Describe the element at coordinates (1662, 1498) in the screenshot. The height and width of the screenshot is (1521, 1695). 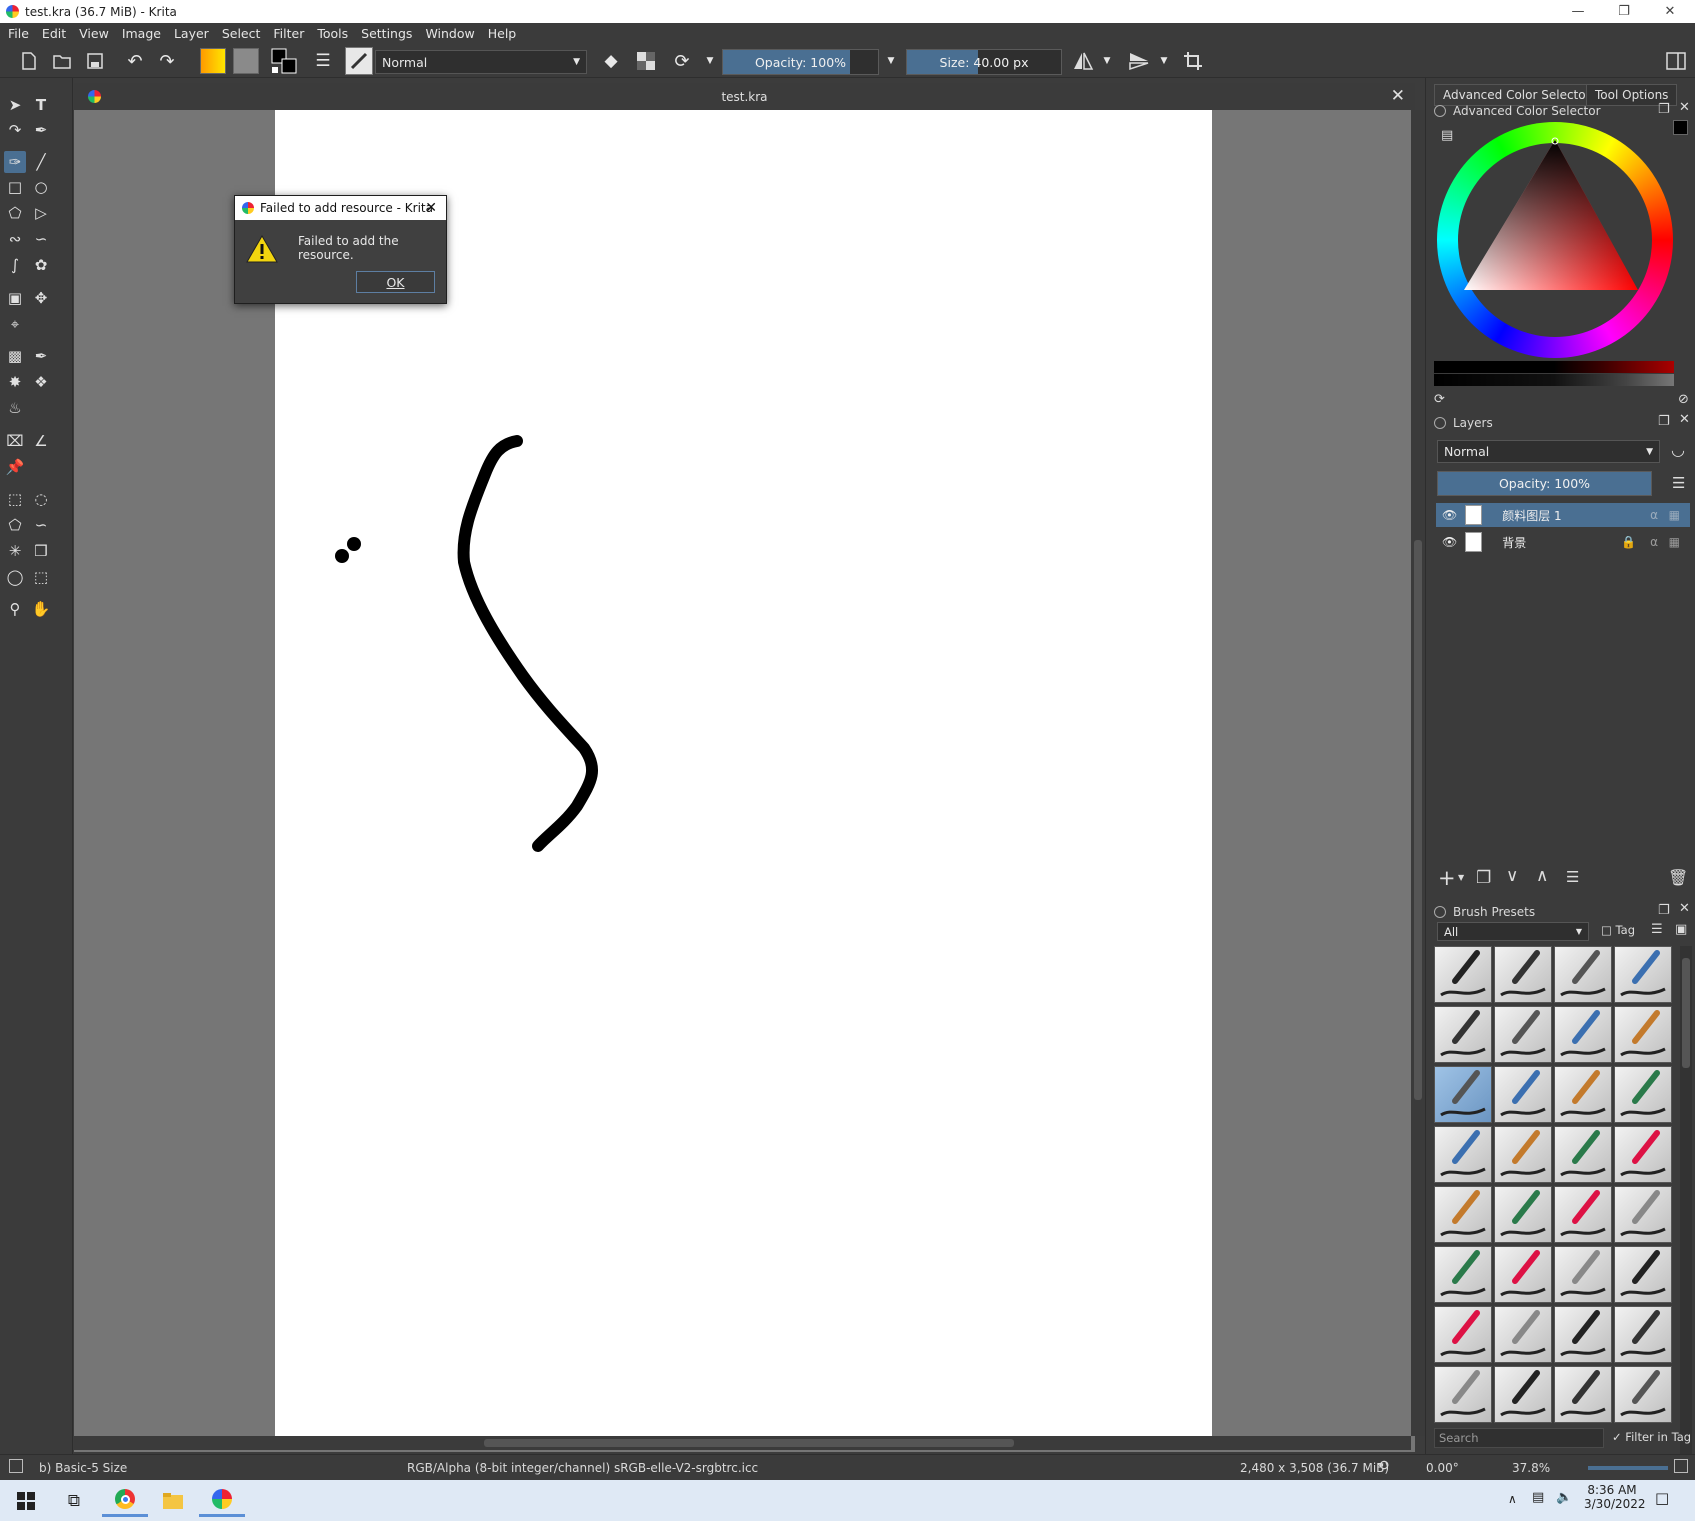
I see `notifications-icon: □` at that location.